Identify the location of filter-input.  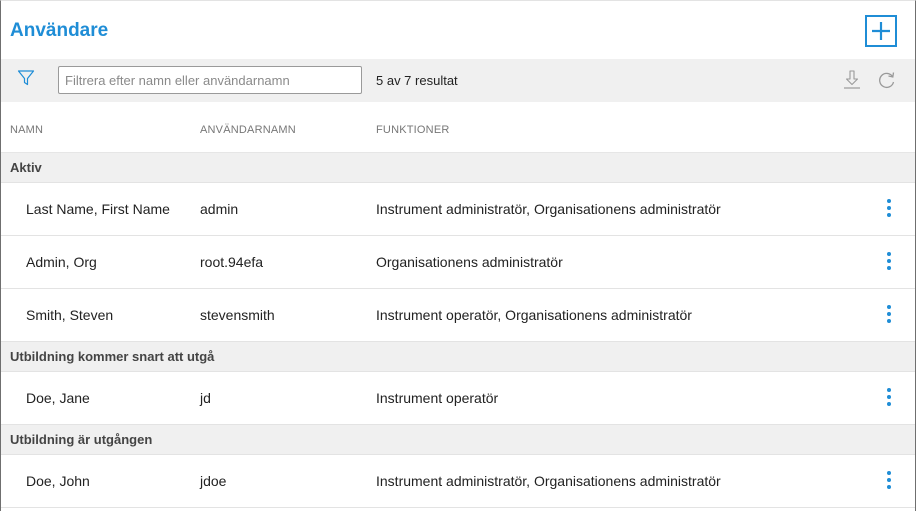
(210, 80).